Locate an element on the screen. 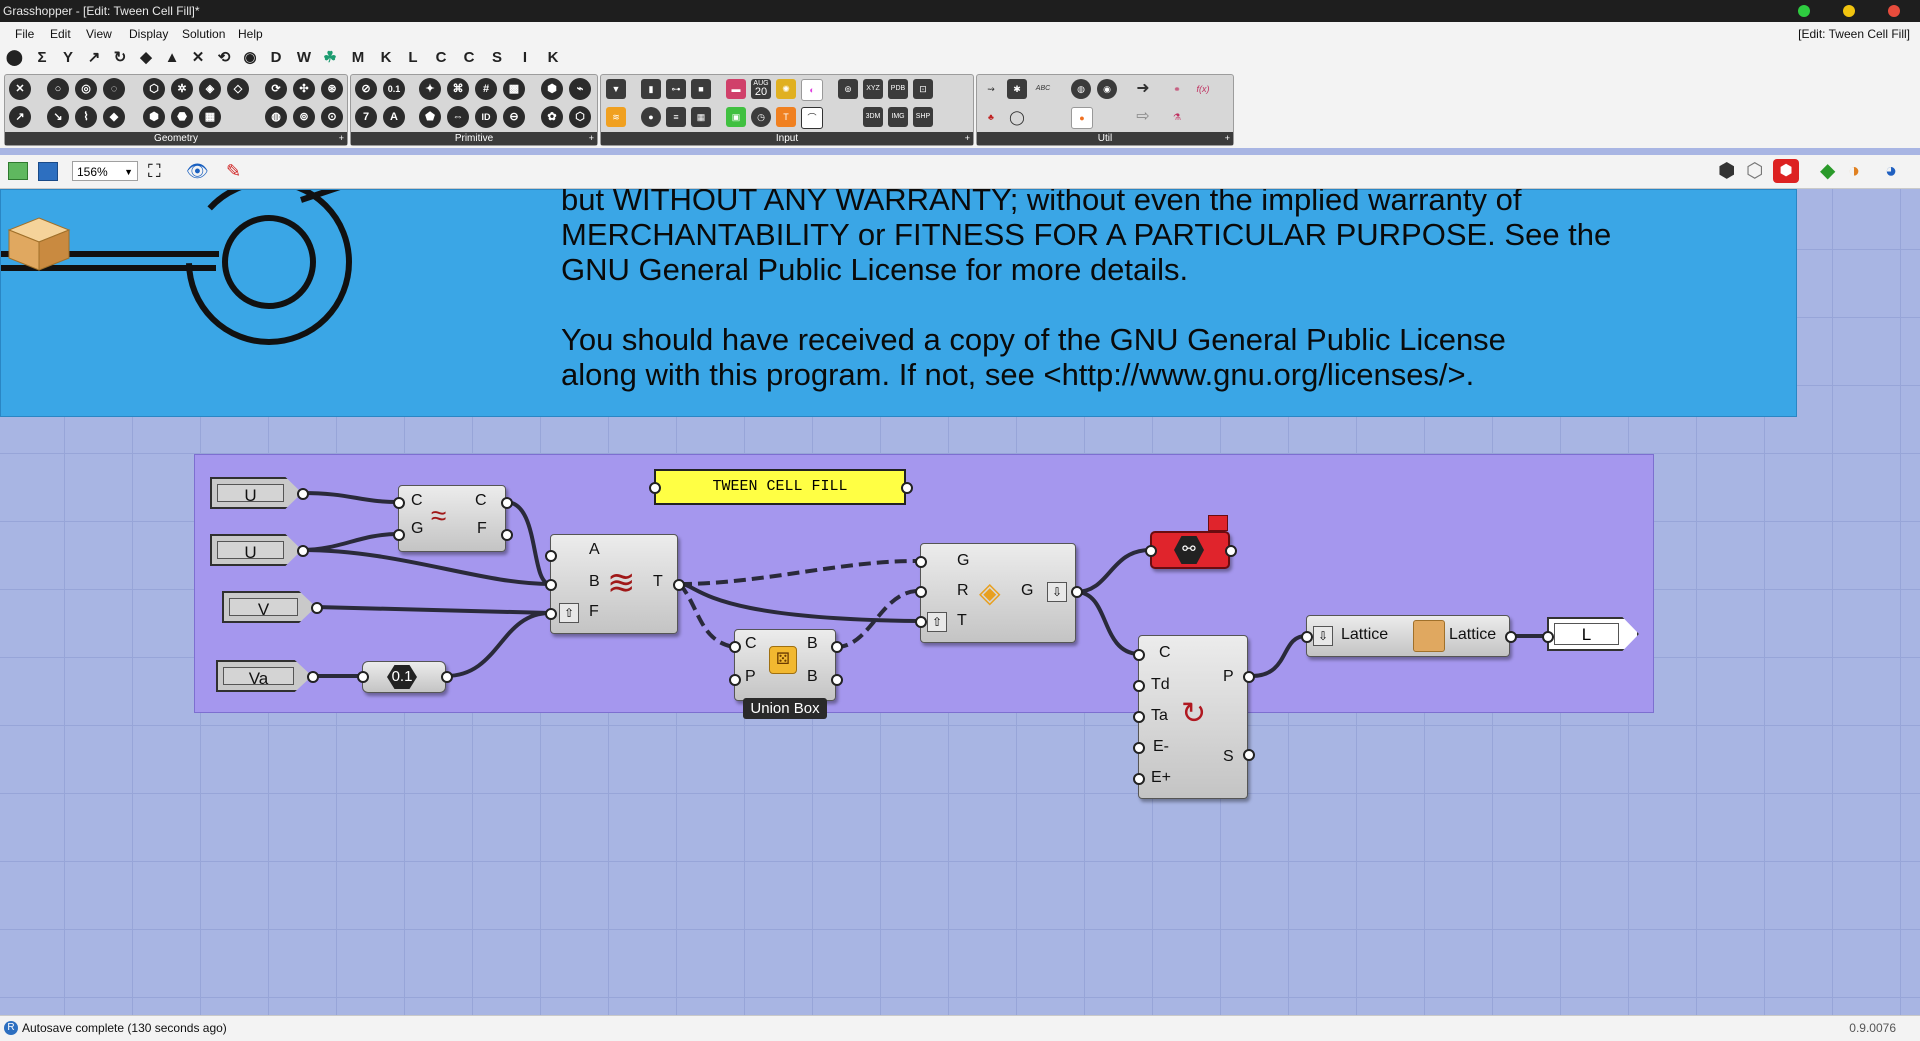 This screenshot has width=1920, height=1041. menu-file: File is located at coordinates (24, 34).